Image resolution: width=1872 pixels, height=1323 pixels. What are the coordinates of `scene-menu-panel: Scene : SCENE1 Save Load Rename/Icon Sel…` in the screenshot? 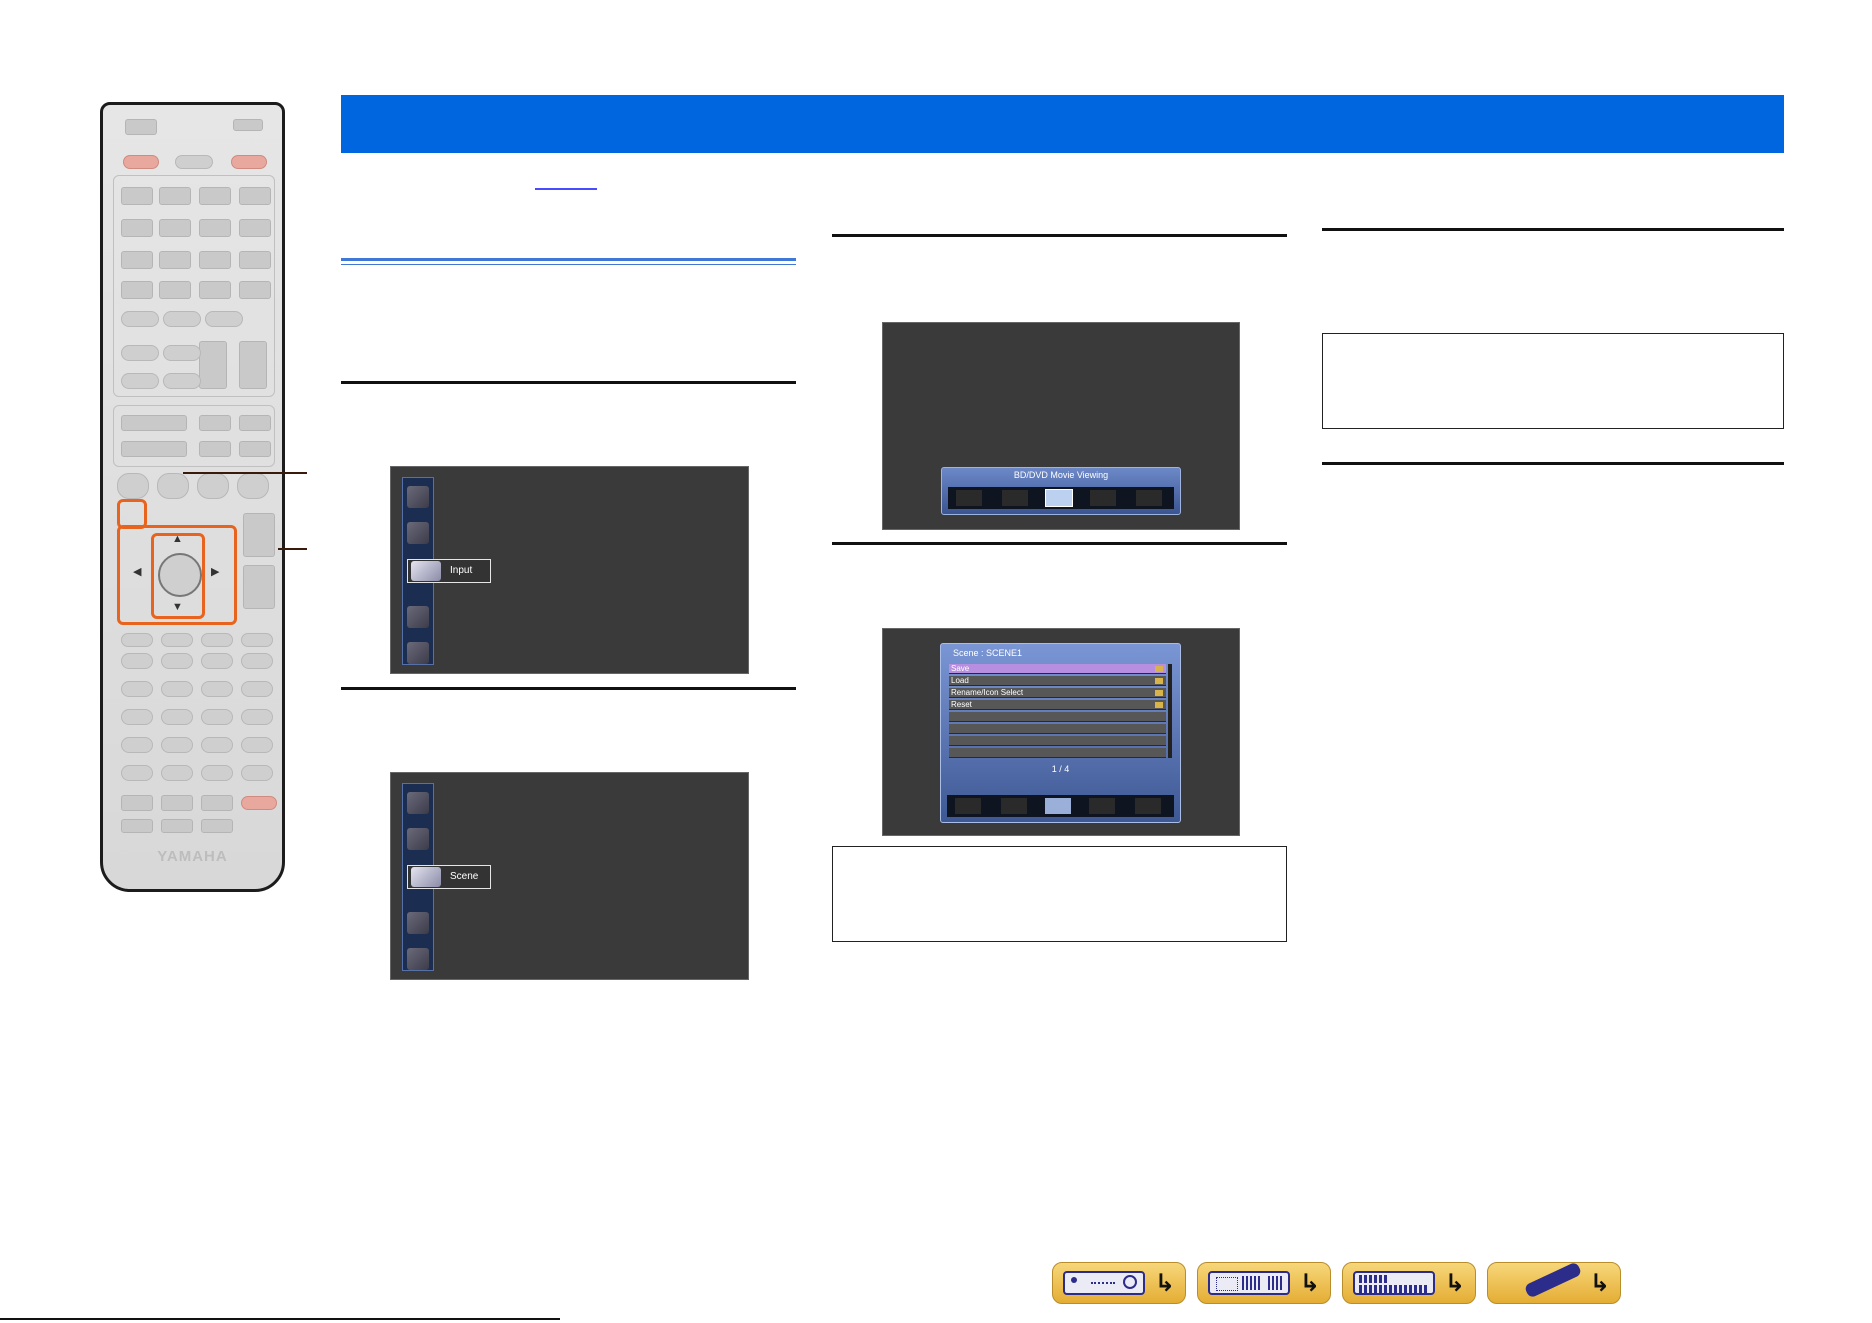 It's located at (1060, 733).